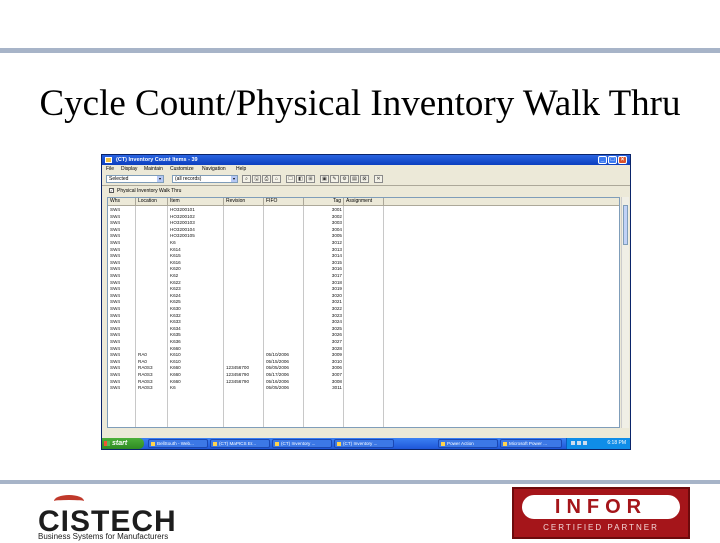  What do you see at coordinates (246, 355) in the screenshot?
I see `table-row: SW4 RA0 K610 05/10/2006 3009` at bounding box center [246, 355].